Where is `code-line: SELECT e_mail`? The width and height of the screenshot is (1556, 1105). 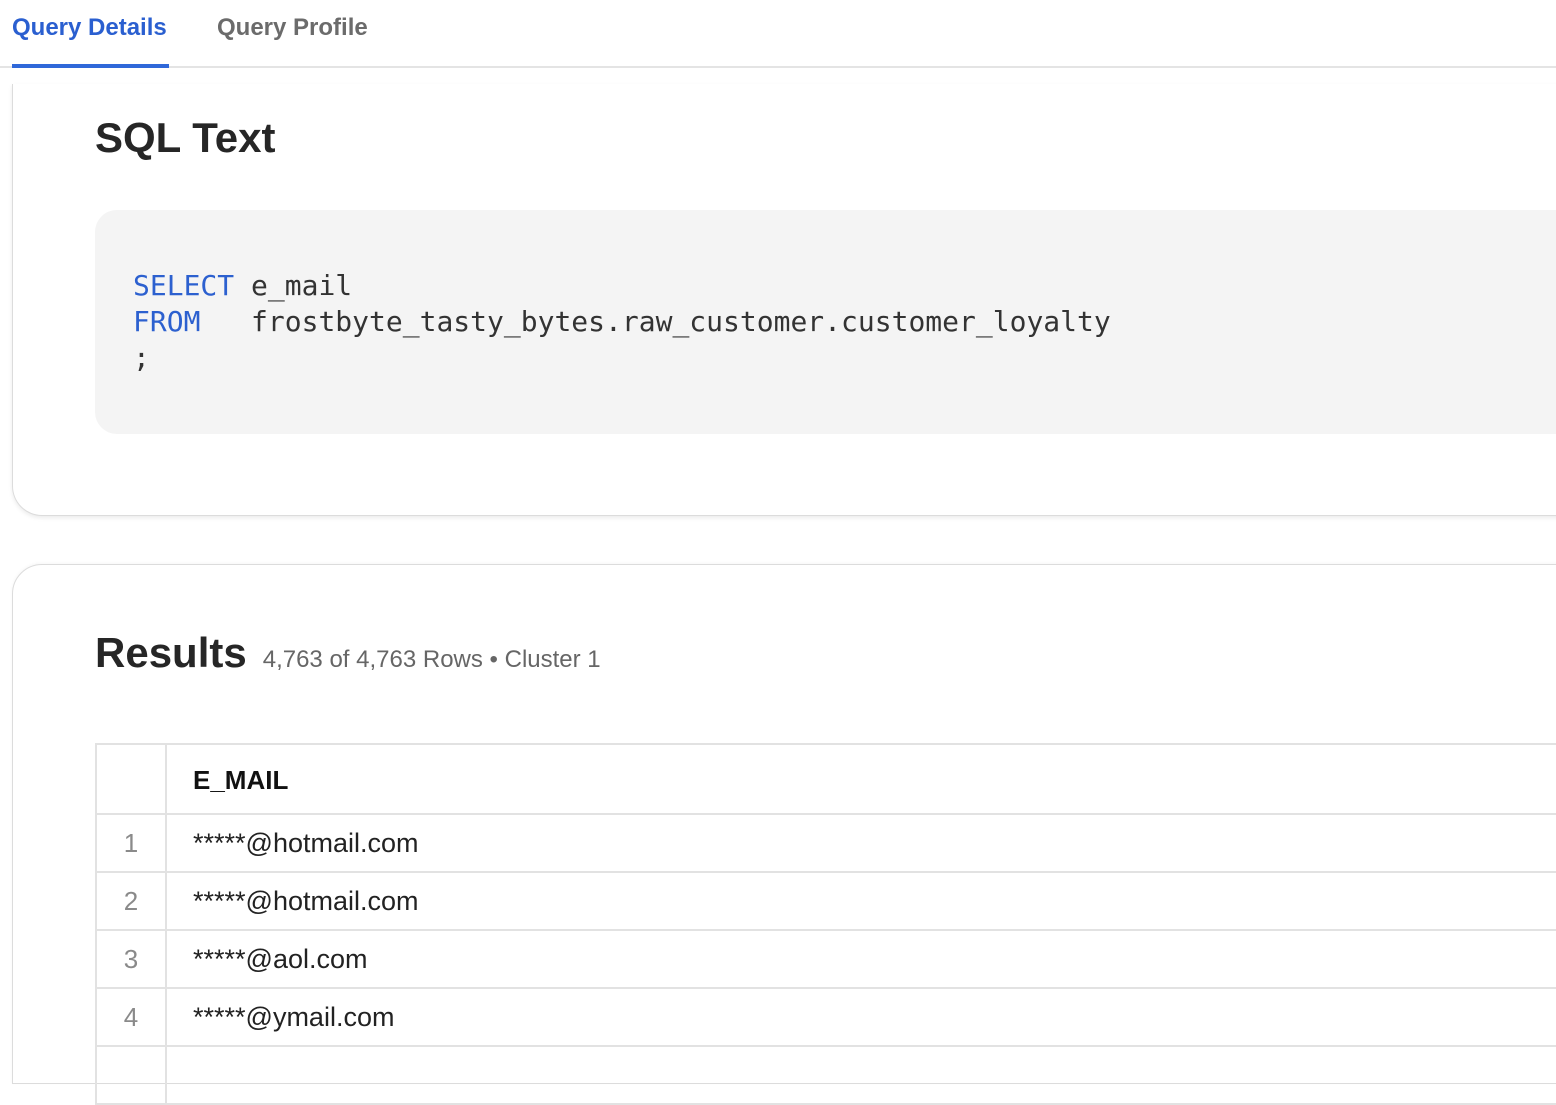
code-line: SELECT e_mail is located at coordinates (844, 286).